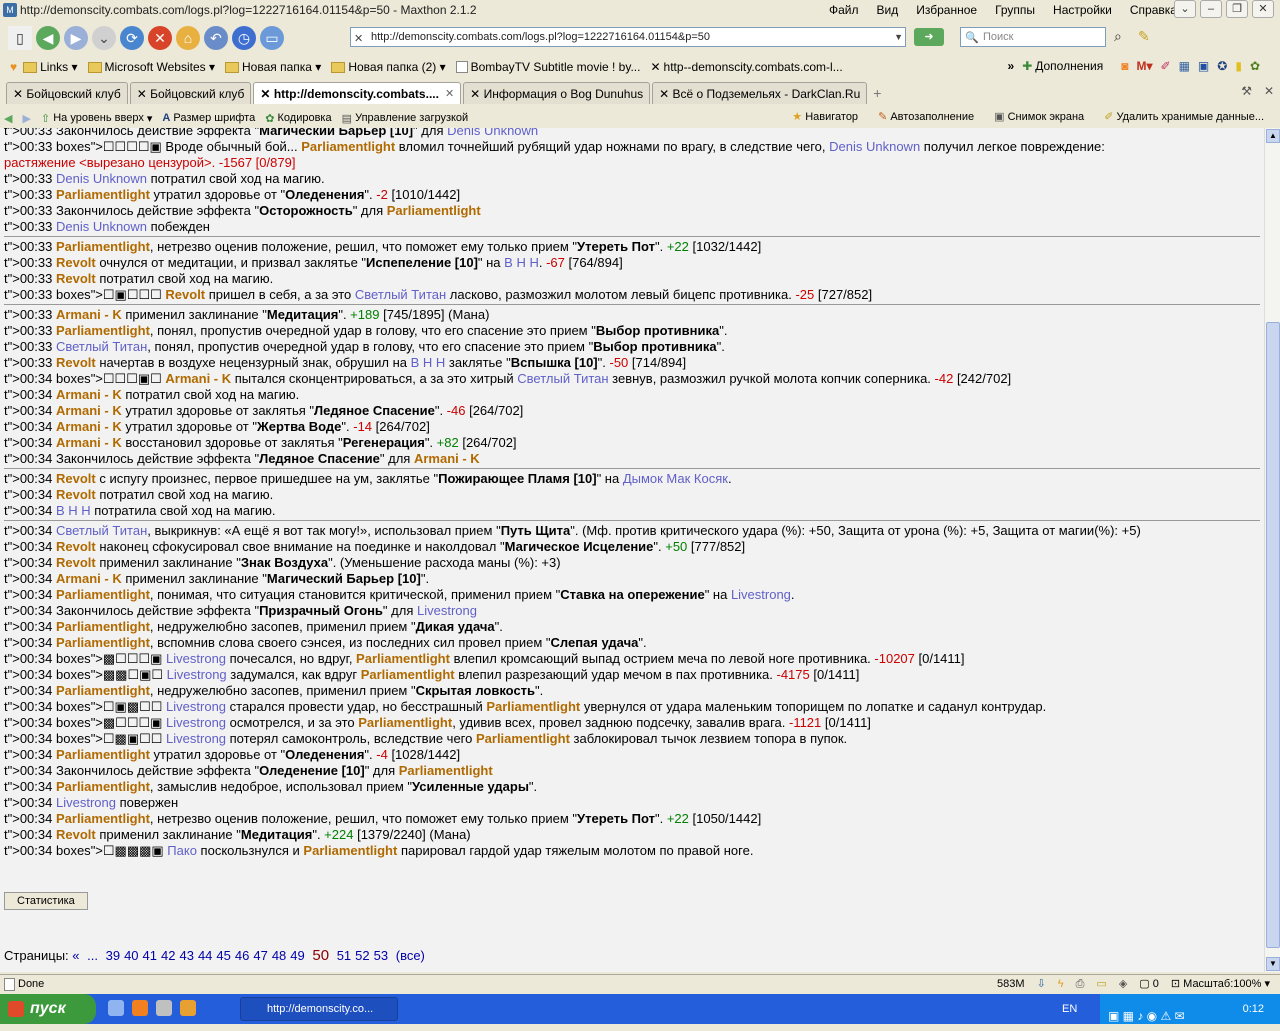 This screenshot has height=1031, width=1280. What do you see at coordinates (1144, 36) in the screenshot?
I see `highlight-icon: ✎` at bounding box center [1144, 36].